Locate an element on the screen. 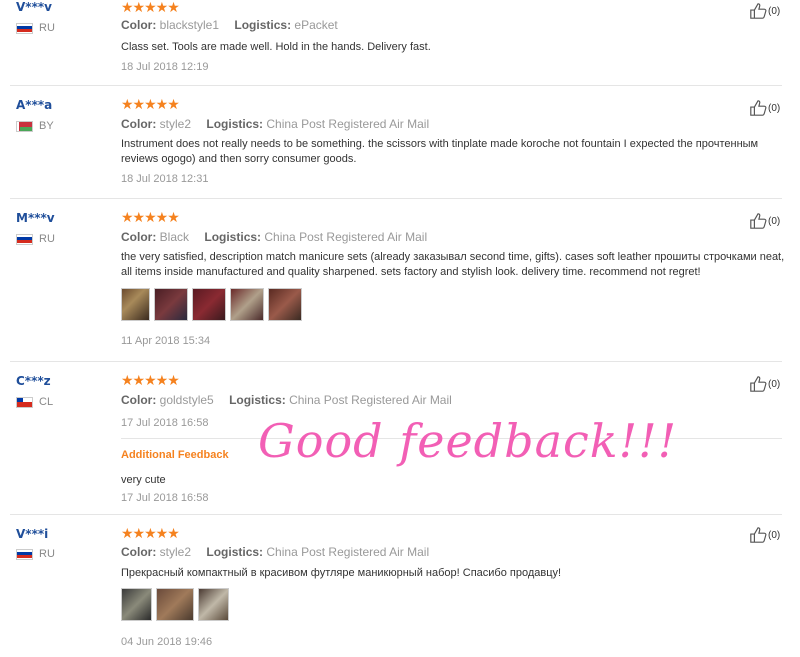  review-date: 18 Jul 2018 12:31 is located at coordinates (165, 179).